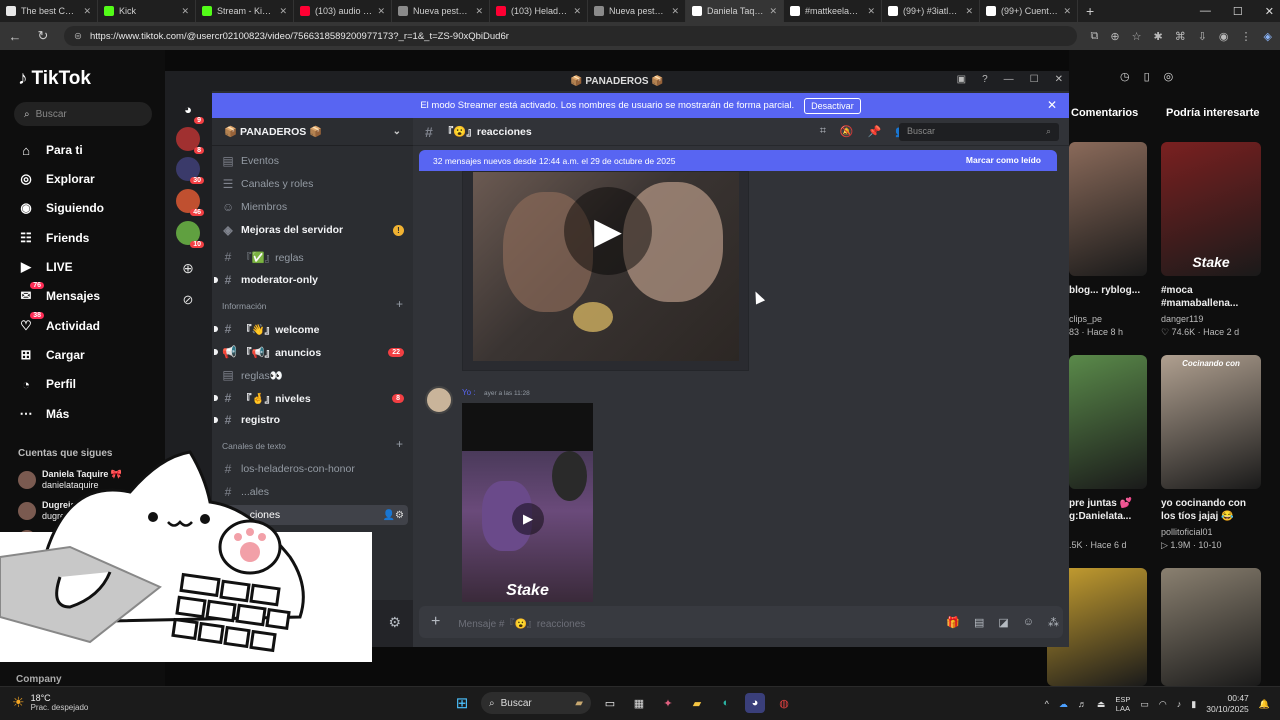 The image size is (1280, 720). What do you see at coordinates (44, 414) in the screenshot?
I see `nav-item-más: ⋯ Más` at bounding box center [44, 414].